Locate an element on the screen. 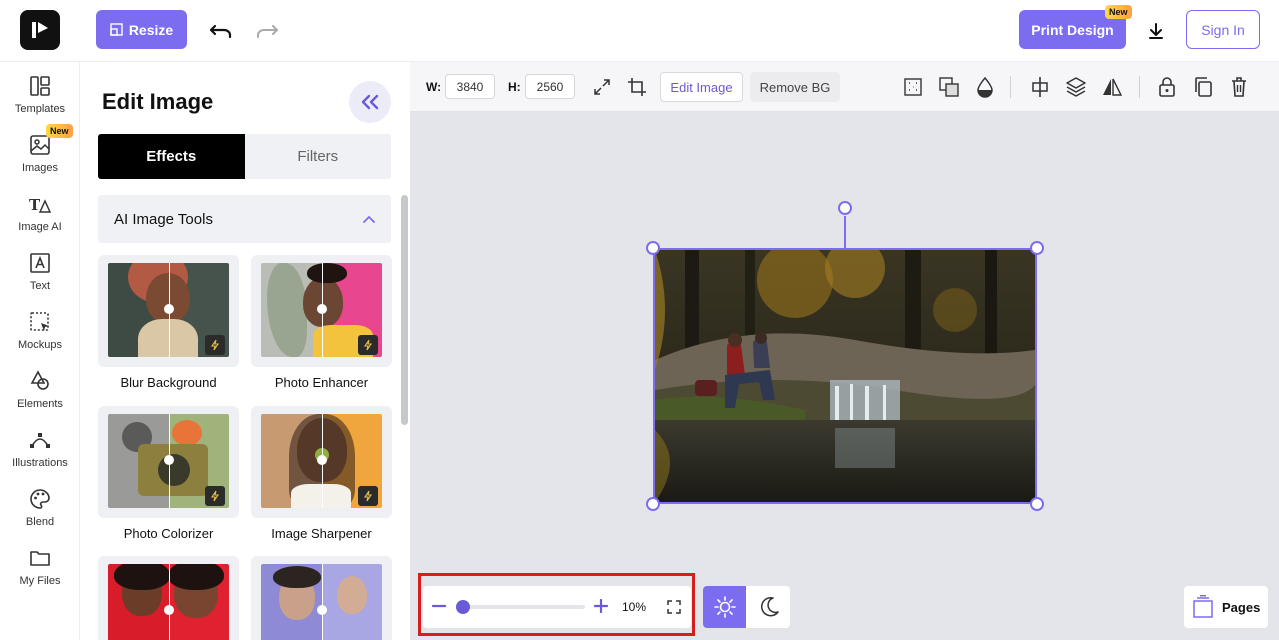  text-icon is located at coordinates (40, 263).